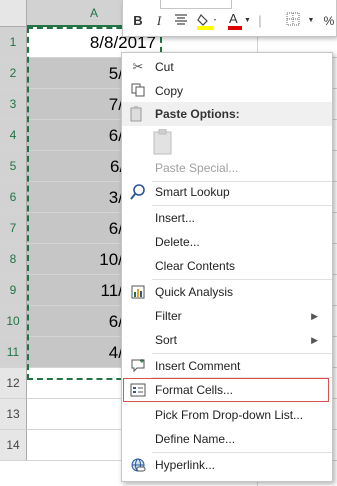 The image size is (337, 486). What do you see at coordinates (195, 266) in the screenshot?
I see `menu-item-label: Clear Contents` at bounding box center [195, 266].